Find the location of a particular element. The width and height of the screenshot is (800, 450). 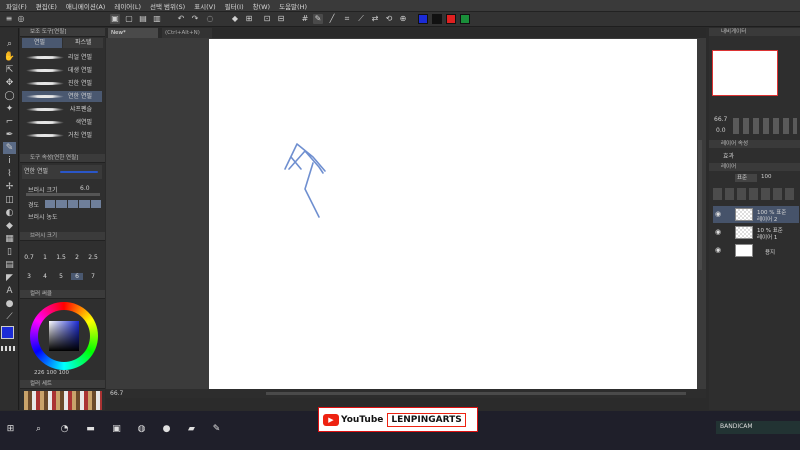

brush-rough-pencil: 거친 연필 is located at coordinates (62, 135).